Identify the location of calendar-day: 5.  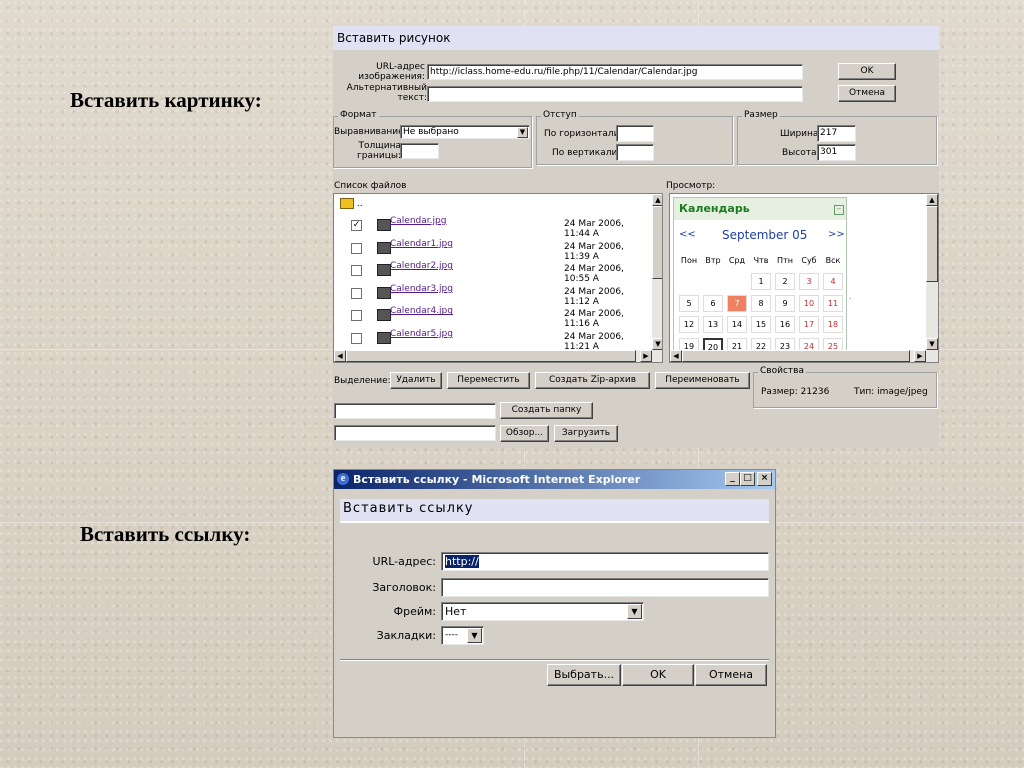
(689, 303).